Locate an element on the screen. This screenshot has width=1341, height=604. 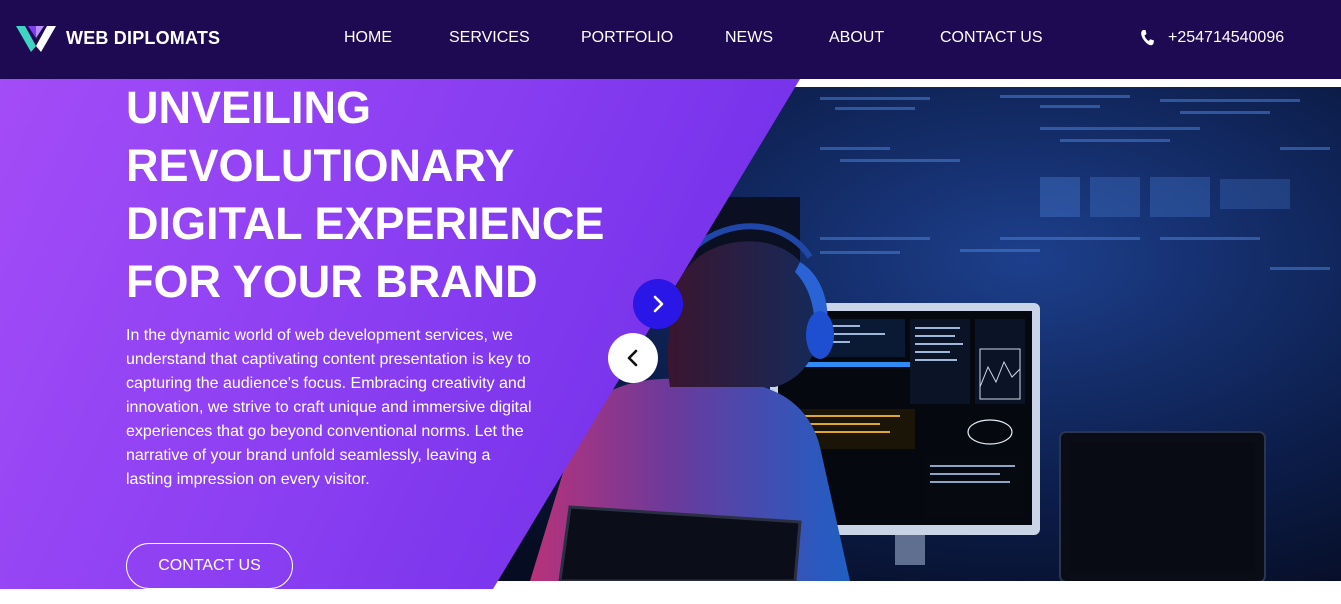
chevron-right-icon is located at coordinates (658, 304).